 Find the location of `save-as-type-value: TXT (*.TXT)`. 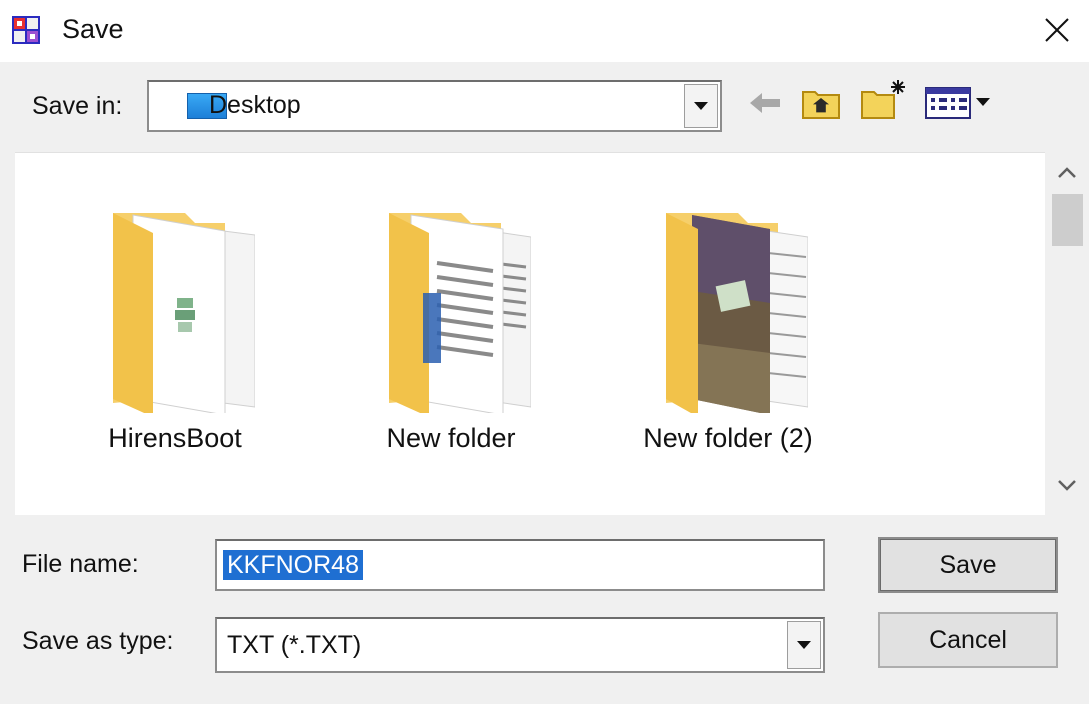

save-as-type-value: TXT (*.TXT) is located at coordinates (294, 645).